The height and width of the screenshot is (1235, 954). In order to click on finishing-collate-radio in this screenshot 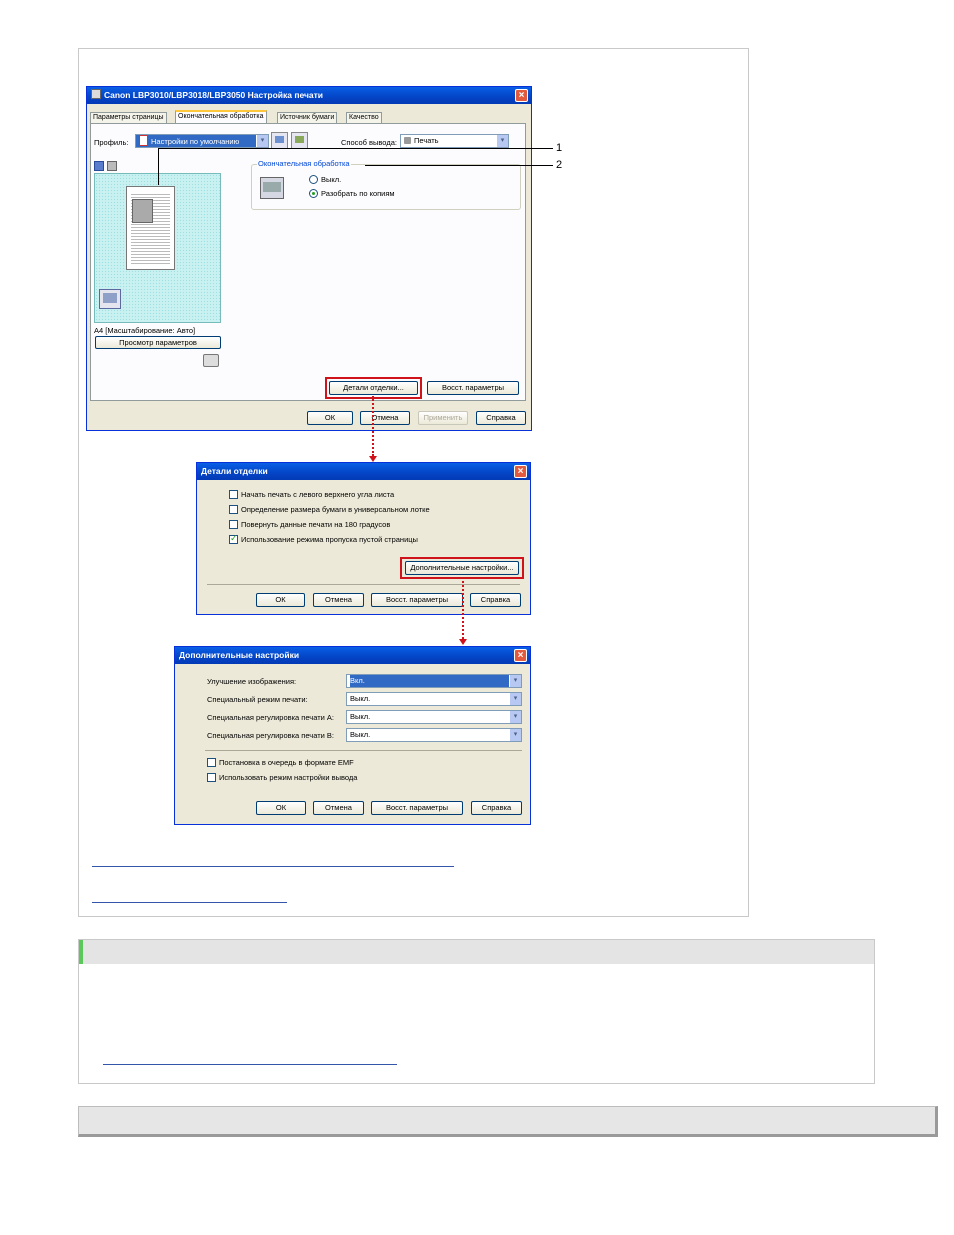, I will do `click(313, 193)`.